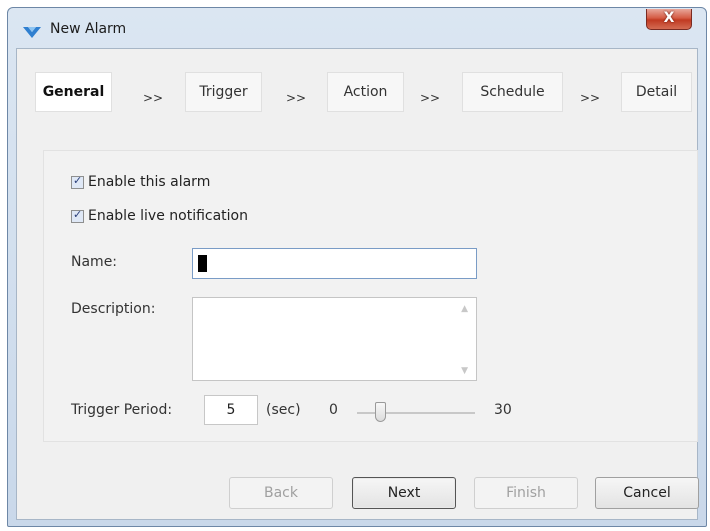  Describe the element at coordinates (647, 493) in the screenshot. I see `cancel-button: Cancel` at that location.